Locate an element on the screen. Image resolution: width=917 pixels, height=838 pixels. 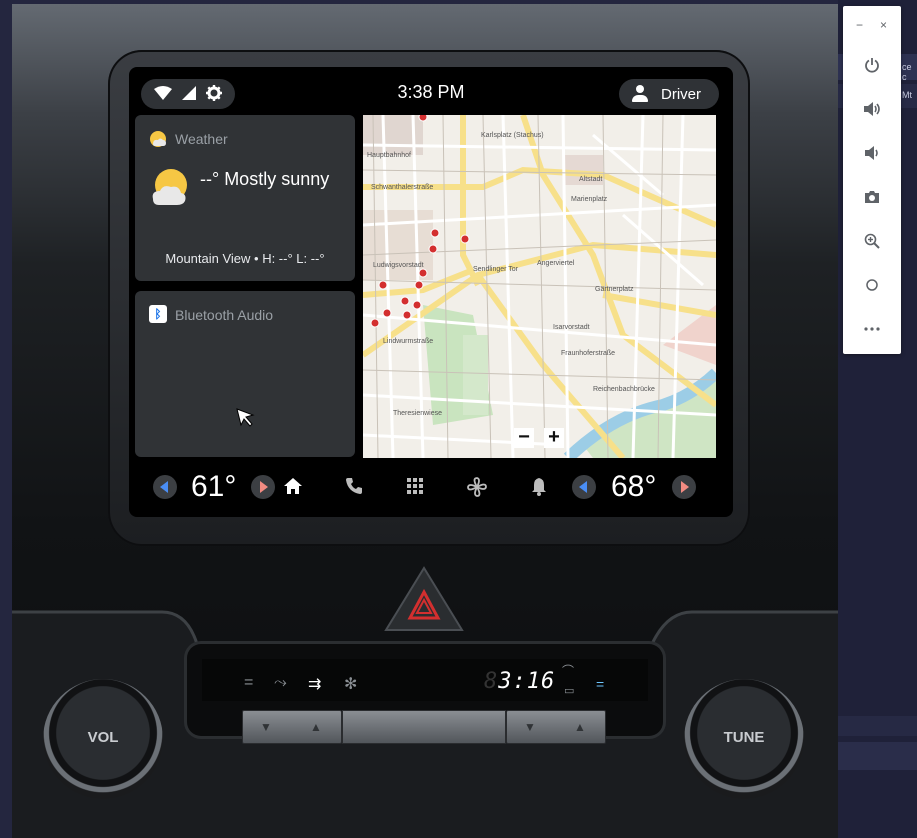
apps-grid-icon is located at coordinates (415, 486).